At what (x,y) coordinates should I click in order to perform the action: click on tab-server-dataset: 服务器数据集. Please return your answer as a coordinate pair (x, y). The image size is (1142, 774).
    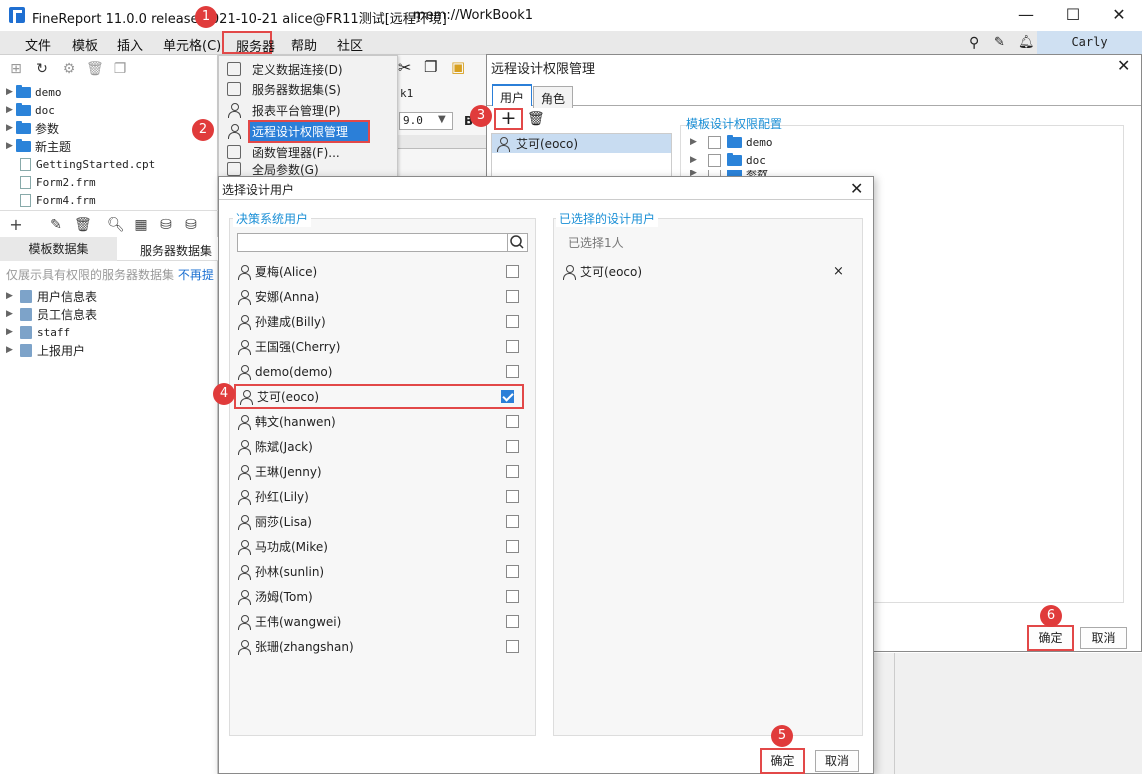
    Looking at the image, I should click on (176, 250).